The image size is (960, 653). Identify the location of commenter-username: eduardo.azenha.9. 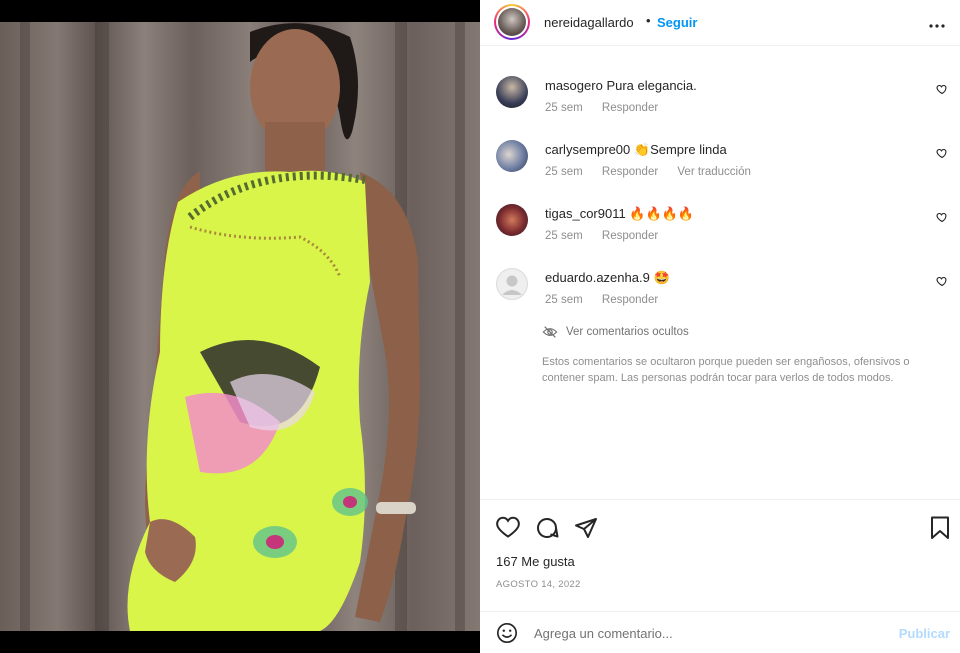
(597, 277).